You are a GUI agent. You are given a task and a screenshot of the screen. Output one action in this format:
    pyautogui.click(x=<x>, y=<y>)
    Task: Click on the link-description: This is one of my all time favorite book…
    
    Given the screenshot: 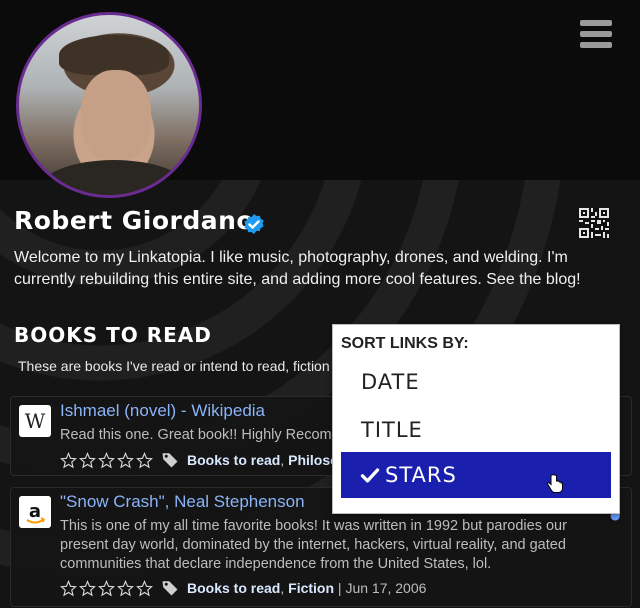 What is the action you would take?
    pyautogui.click(x=313, y=545)
    